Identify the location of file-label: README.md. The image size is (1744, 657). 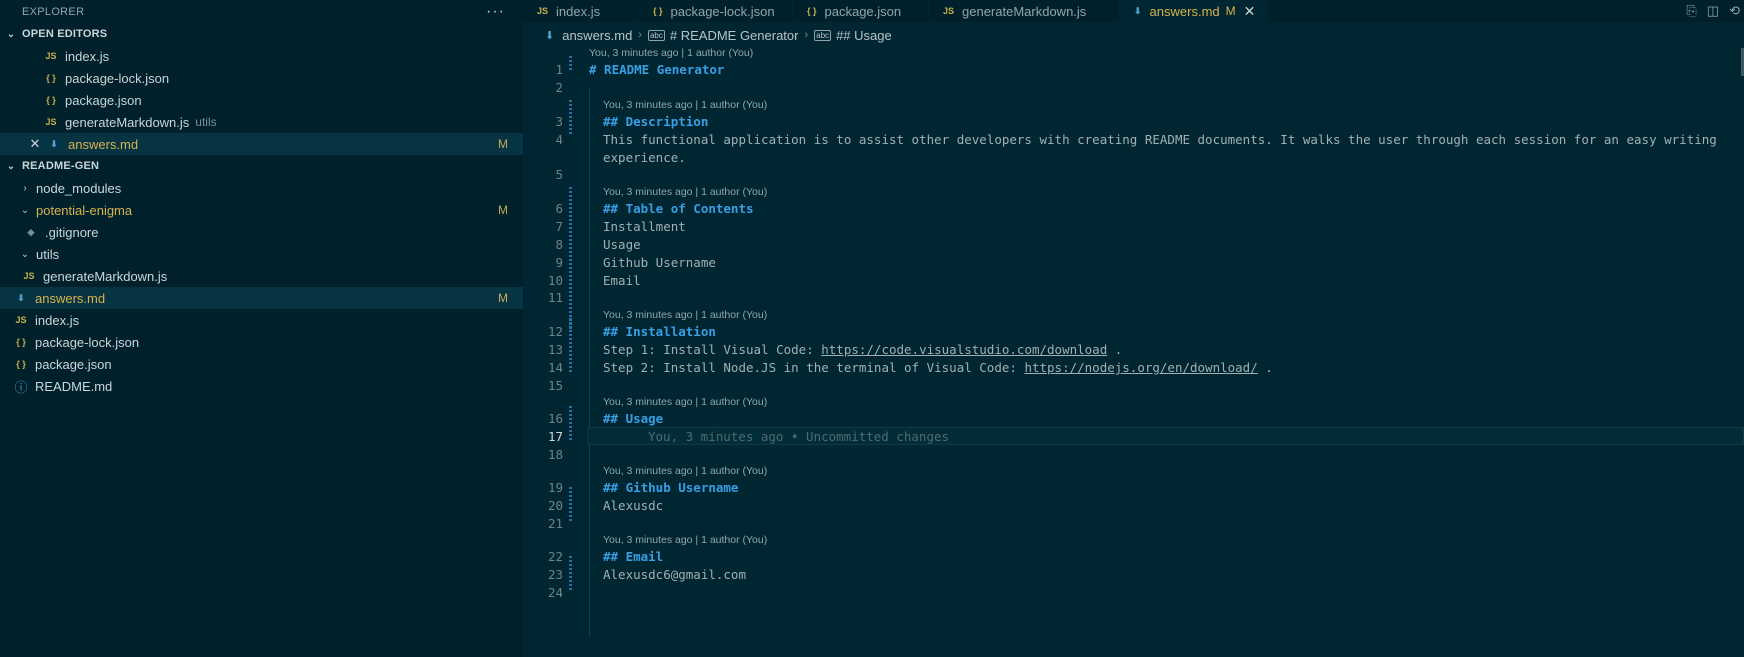
(74, 386).